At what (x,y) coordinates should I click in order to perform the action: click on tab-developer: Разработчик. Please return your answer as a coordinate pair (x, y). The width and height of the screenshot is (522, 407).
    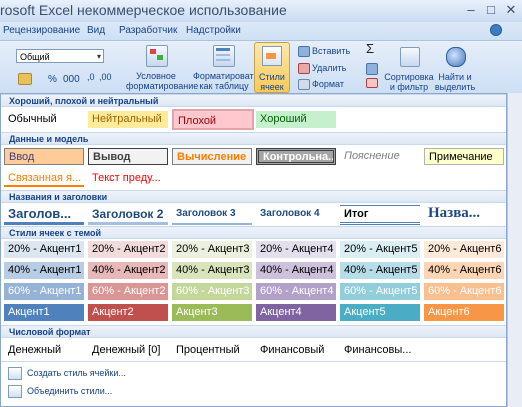
    Looking at the image, I should click on (148, 30).